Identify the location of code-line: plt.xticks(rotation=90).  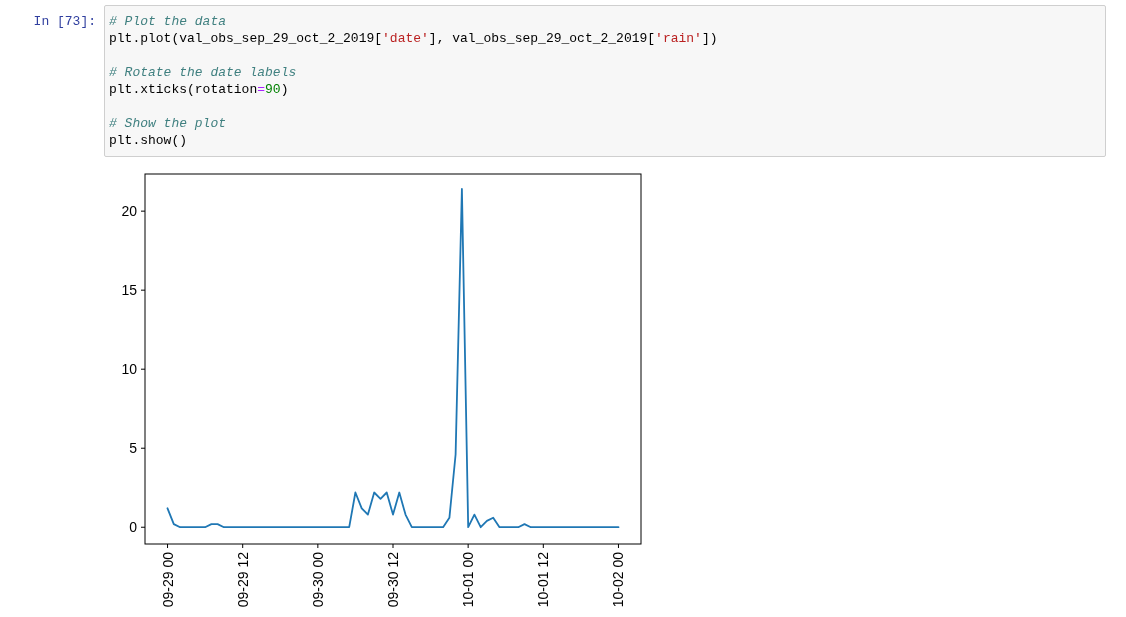
(199, 89).